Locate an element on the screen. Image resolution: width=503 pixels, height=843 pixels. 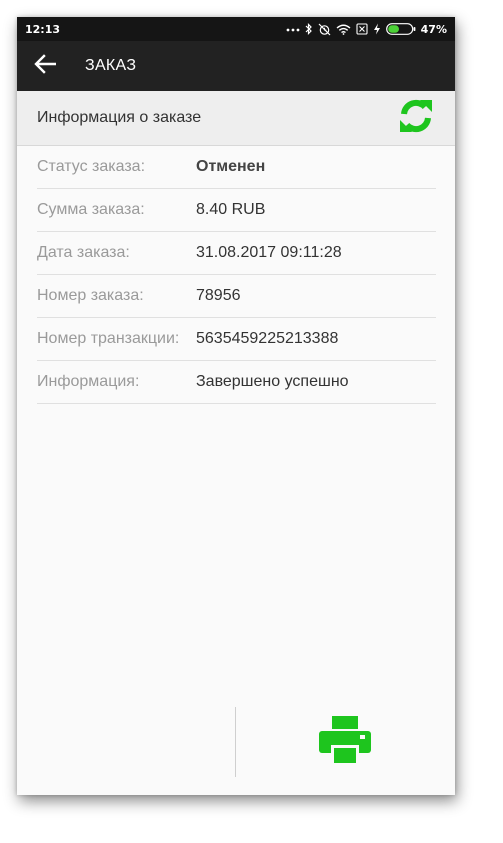
wifi-icon is located at coordinates (343, 29).